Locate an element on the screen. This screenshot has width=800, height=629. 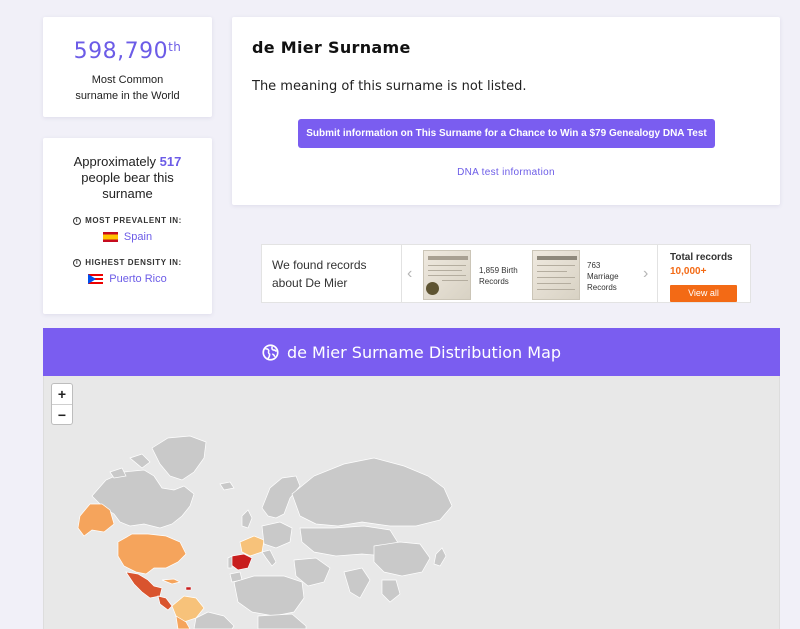
map-region-portugal is located at coordinates (230, 562).